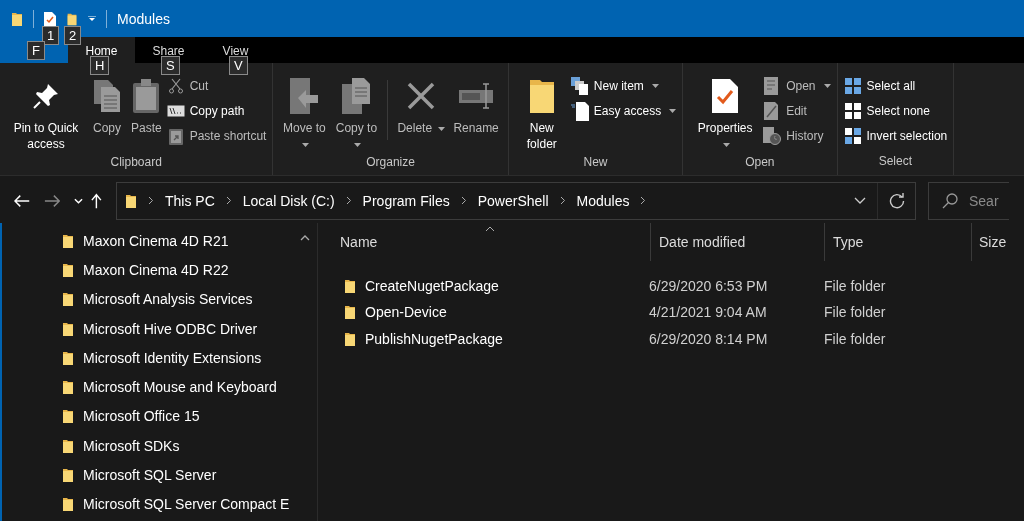  I want to click on column-header: Size, so click(989, 242).